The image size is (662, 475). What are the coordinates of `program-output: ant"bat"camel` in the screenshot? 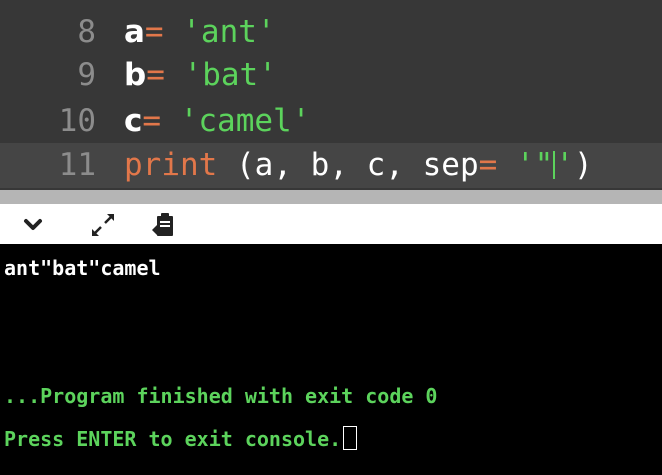 It's located at (82, 268).